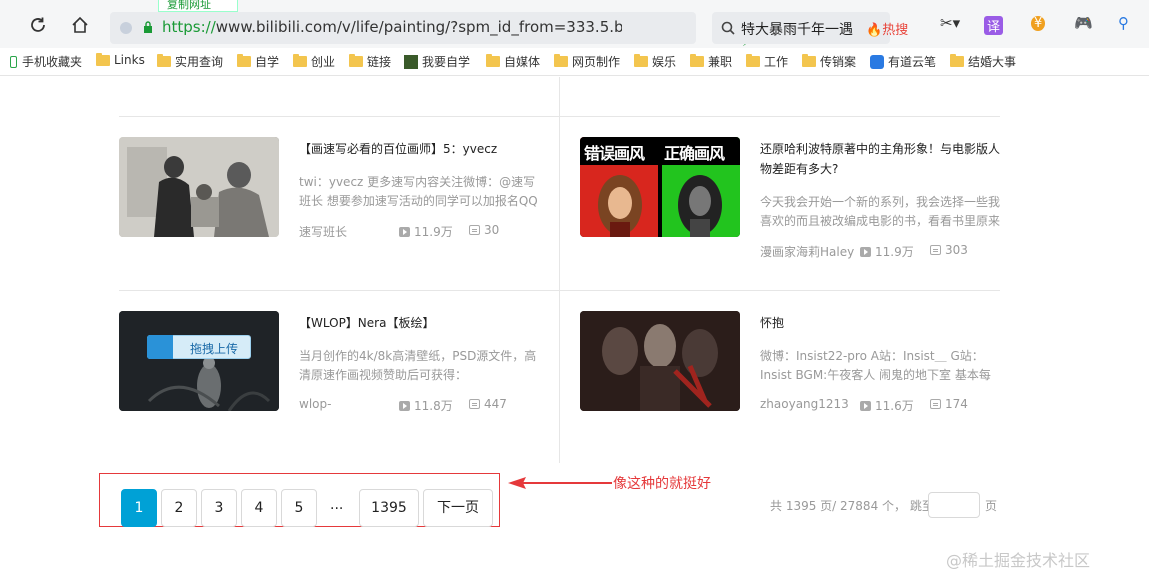  I want to click on coin-icon: ¥, so click(1038, 23).